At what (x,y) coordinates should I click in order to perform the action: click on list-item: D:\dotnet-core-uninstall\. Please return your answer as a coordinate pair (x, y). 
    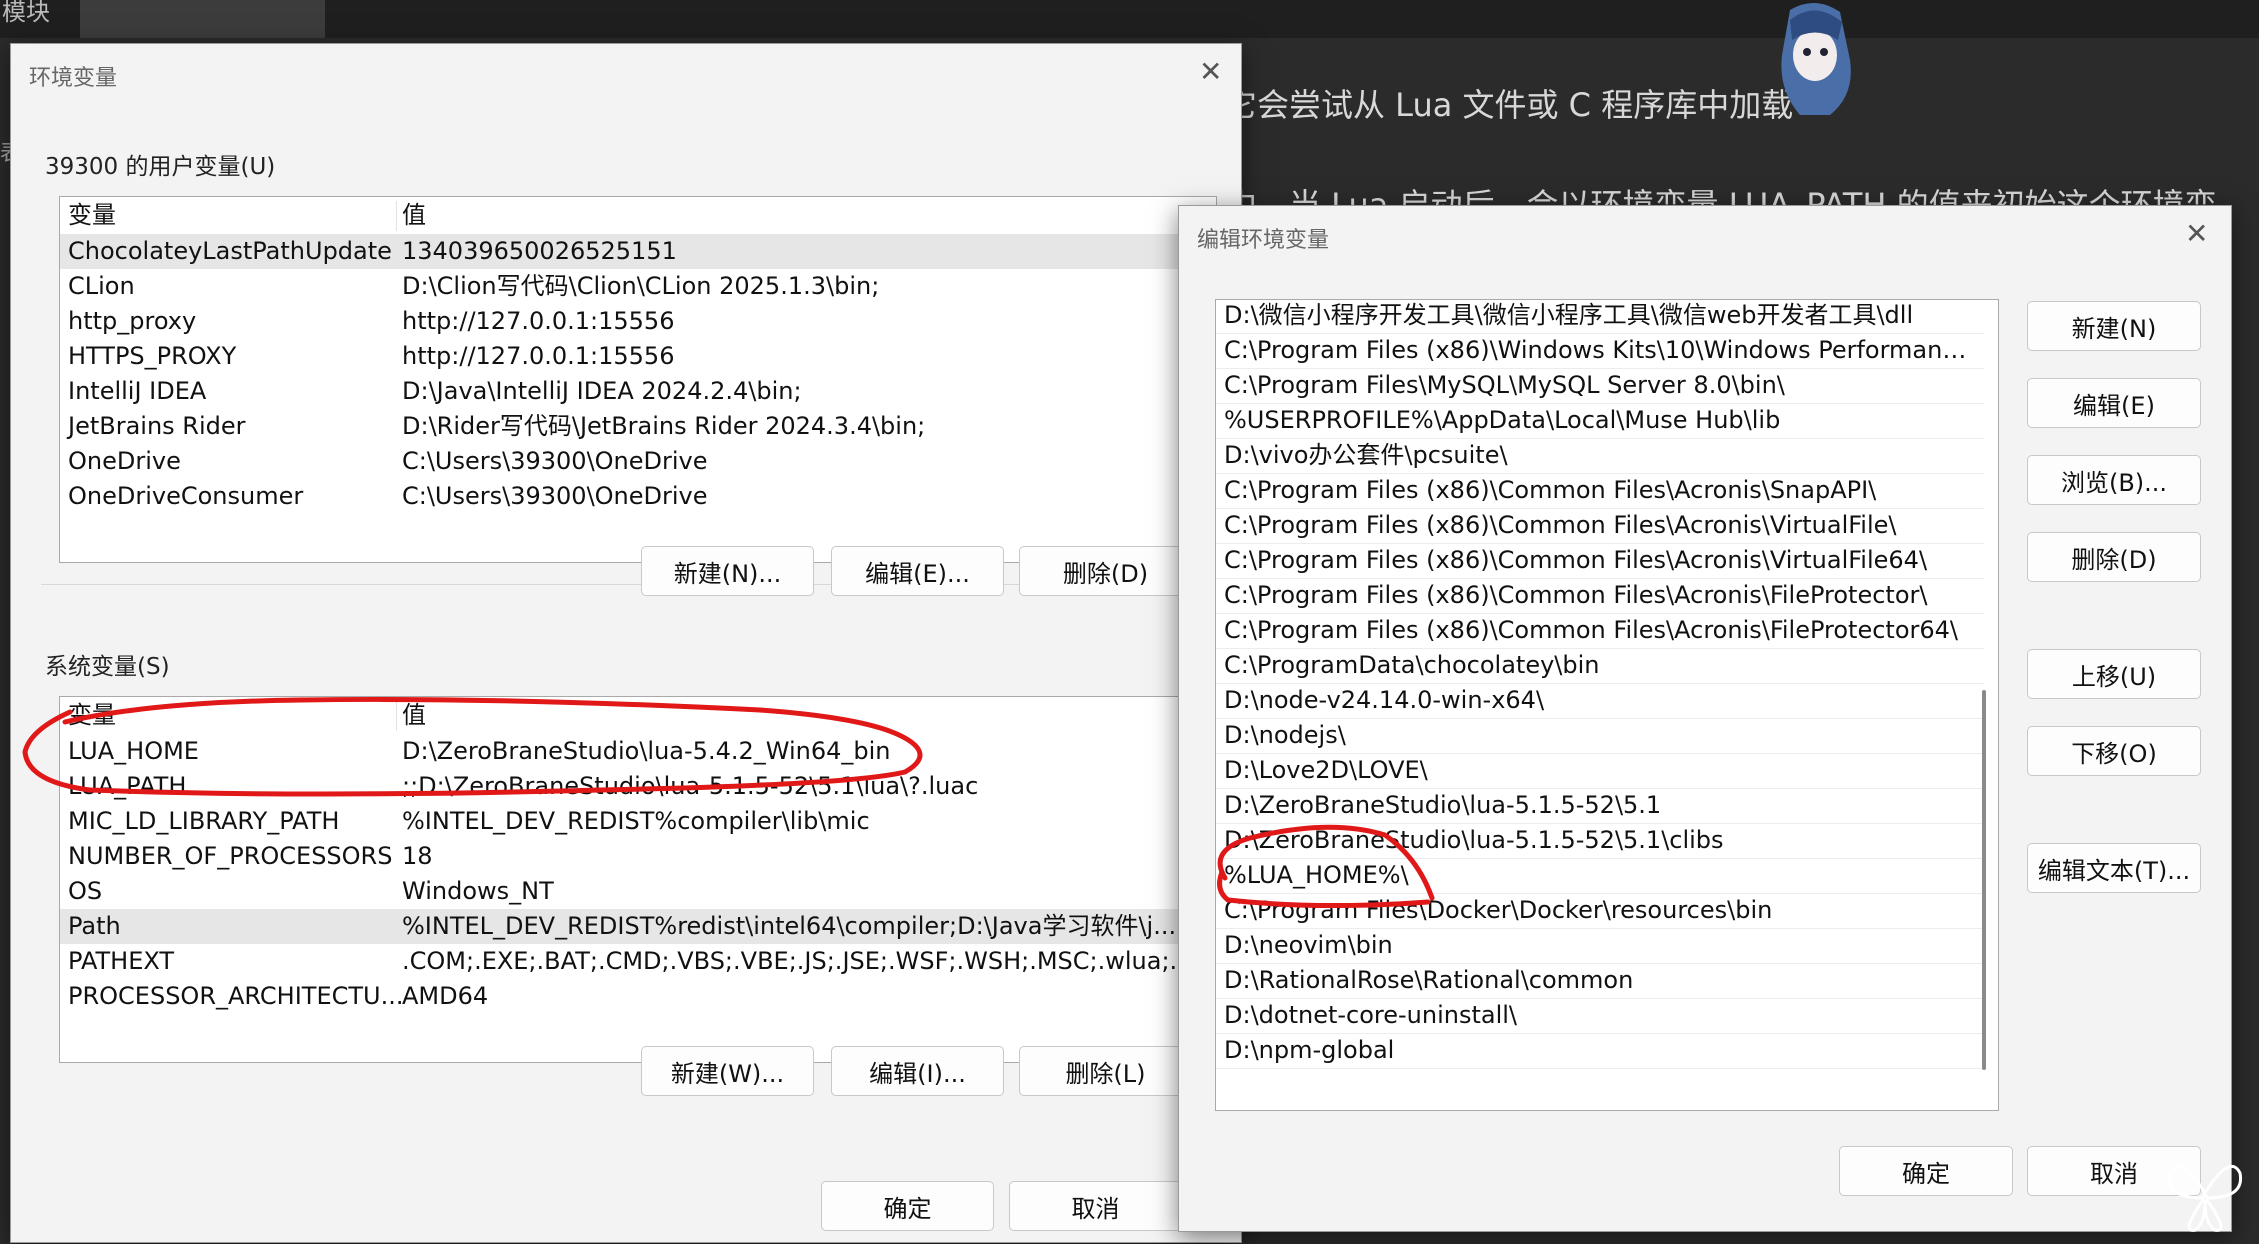
    Looking at the image, I should click on (1596, 1015).